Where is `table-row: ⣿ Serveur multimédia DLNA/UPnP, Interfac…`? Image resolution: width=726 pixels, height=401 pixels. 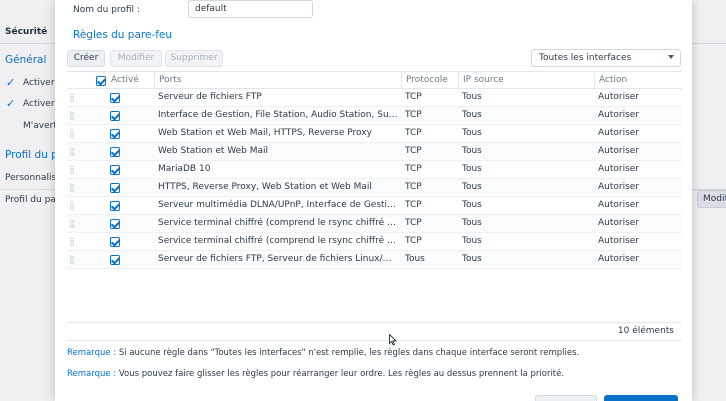 table-row: ⣿ Serveur multimédia DLNA/UPnP, Interfac… is located at coordinates (374, 206).